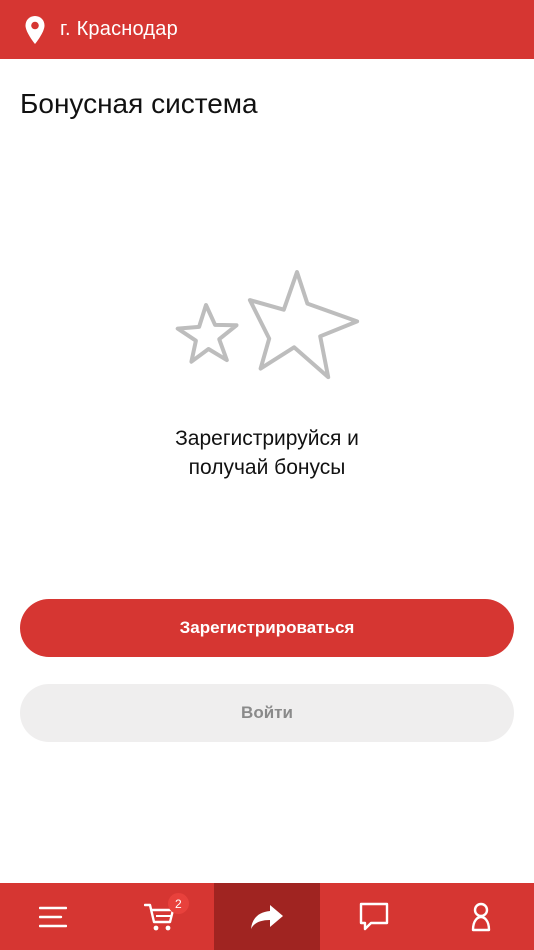  Describe the element at coordinates (267, 467) in the screenshot. I see `promo-line-2: получай бонусы` at that location.